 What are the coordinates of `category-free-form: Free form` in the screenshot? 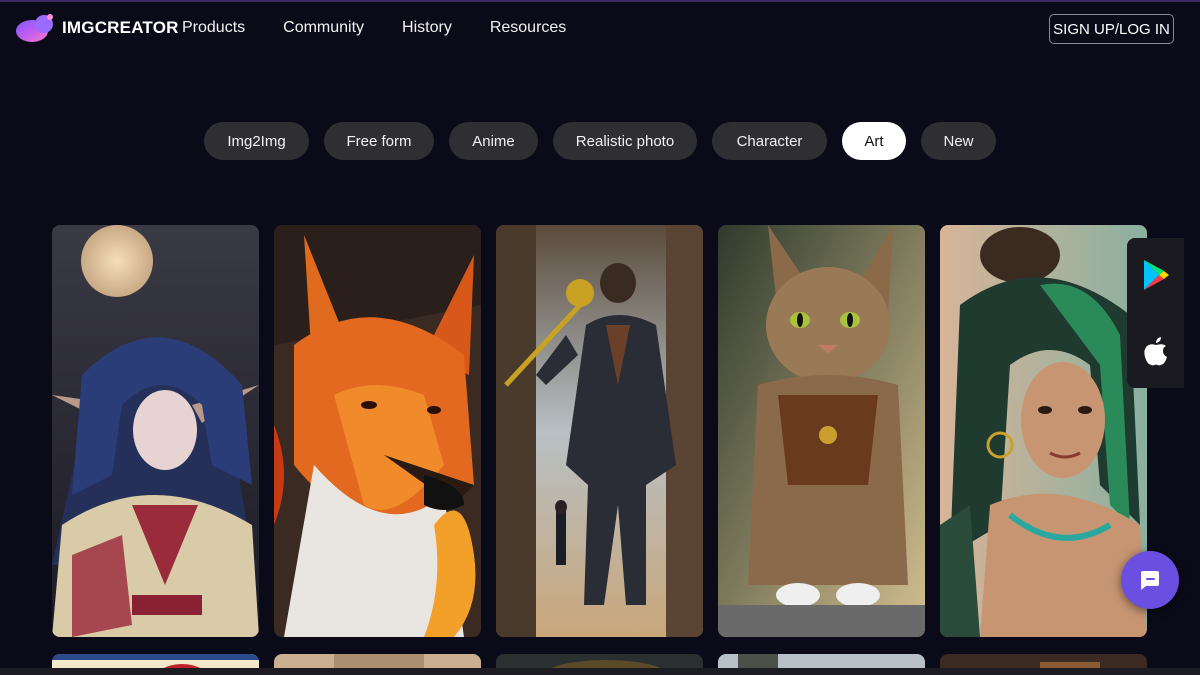 It's located at (379, 141).